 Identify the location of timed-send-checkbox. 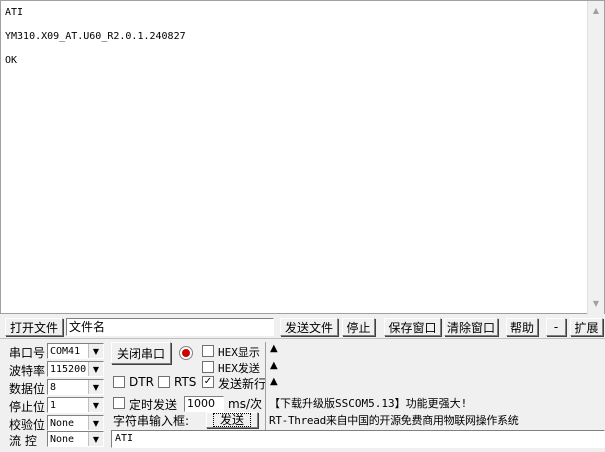
(119, 403).